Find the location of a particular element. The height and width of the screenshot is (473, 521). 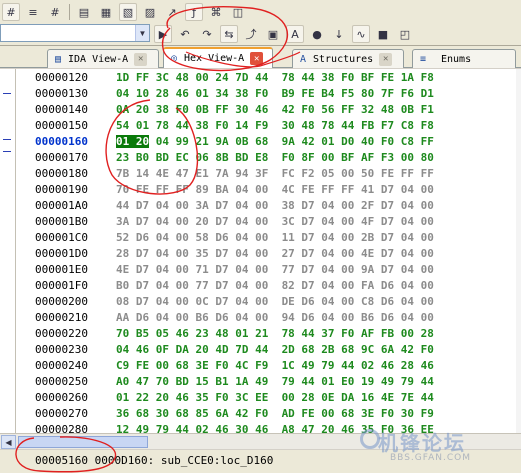

cursor-icon: ◰ is located at coordinates (405, 34).